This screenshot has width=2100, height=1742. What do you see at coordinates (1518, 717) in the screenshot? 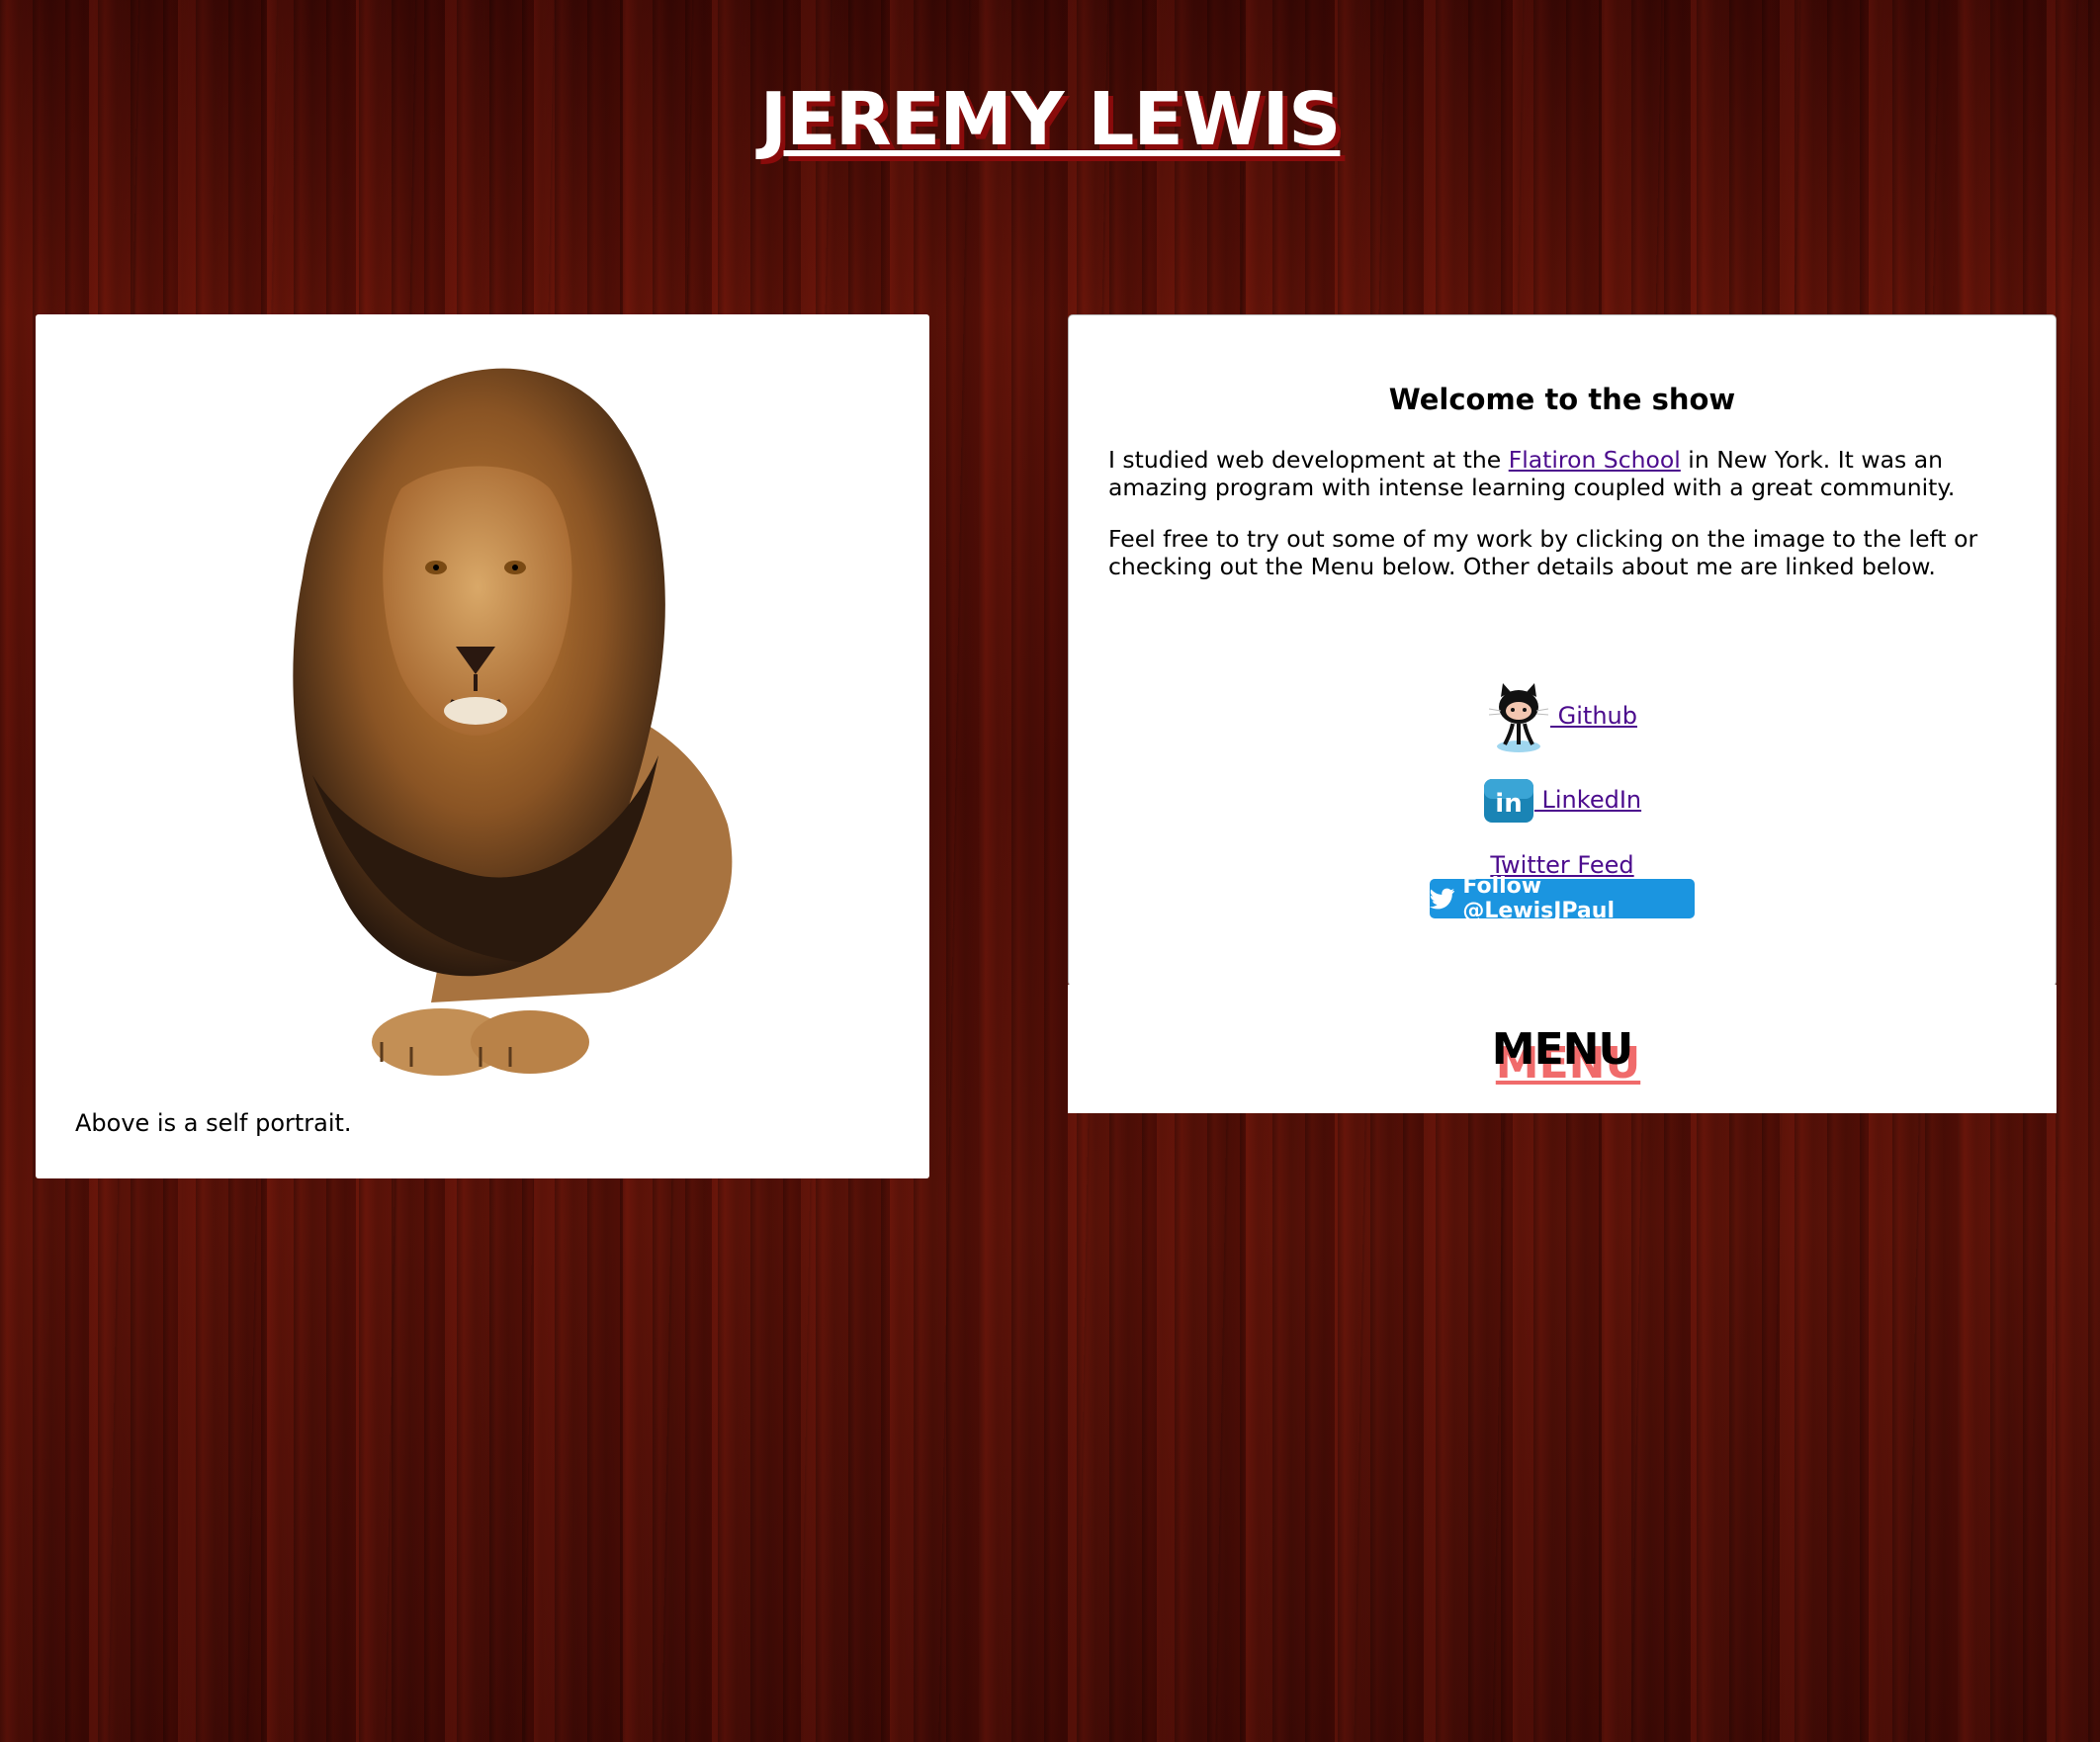
I see `github-octocat-icon` at bounding box center [1518, 717].